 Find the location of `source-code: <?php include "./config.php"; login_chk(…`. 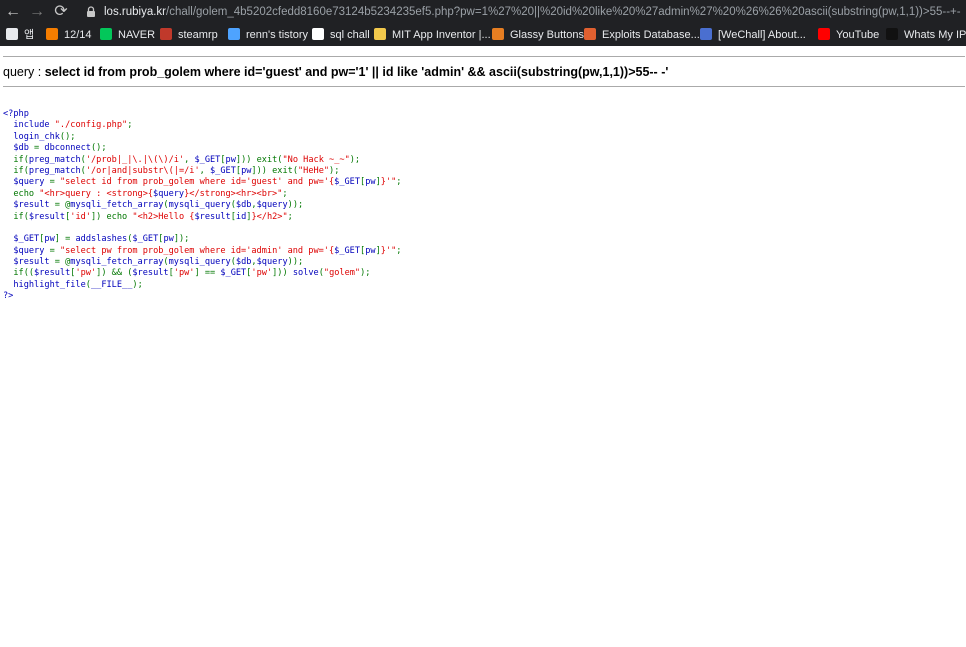

source-code: <?php include "./config.php"; login_chk(… is located at coordinates (202, 206).